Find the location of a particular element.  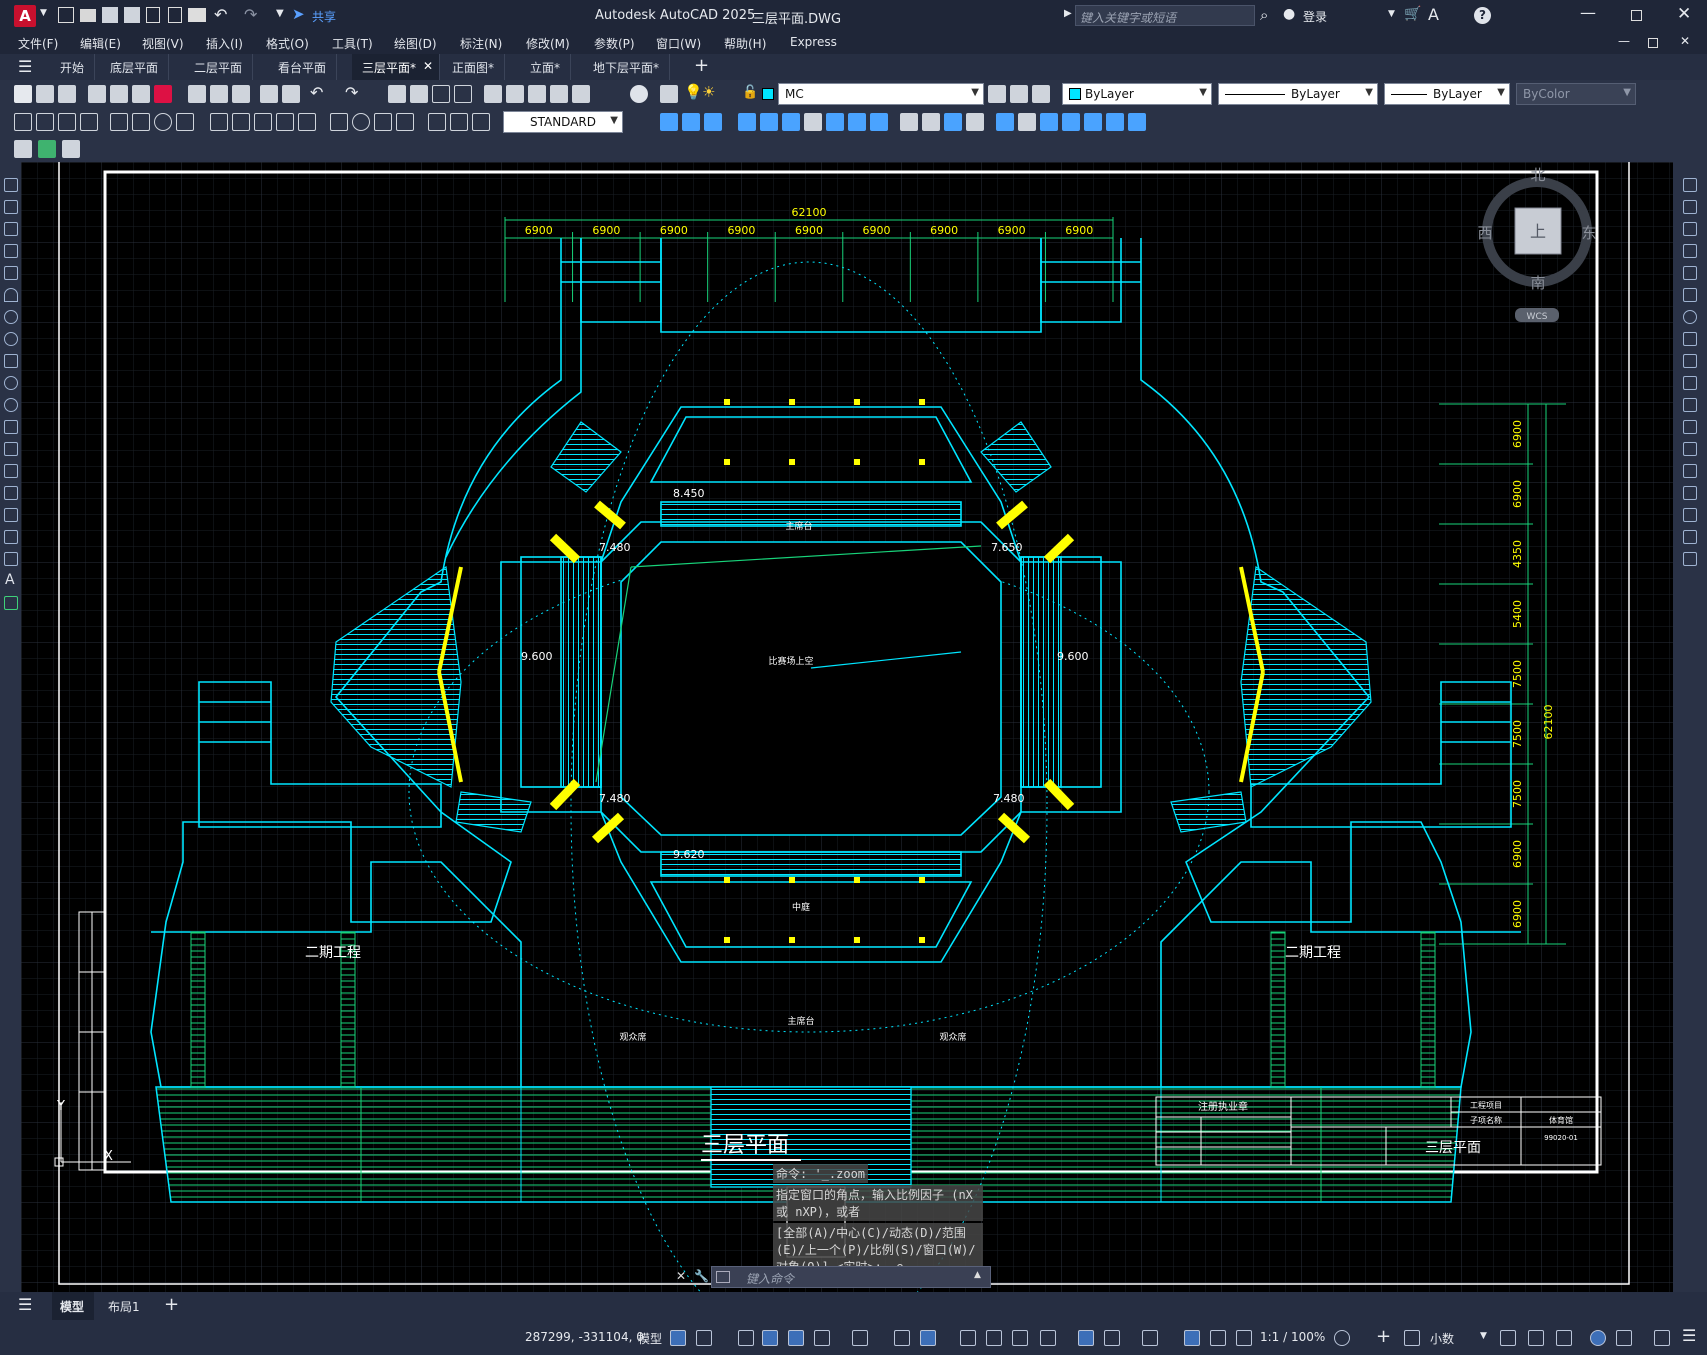

layer-dropdown: MC ▼ is located at coordinates (881, 94).